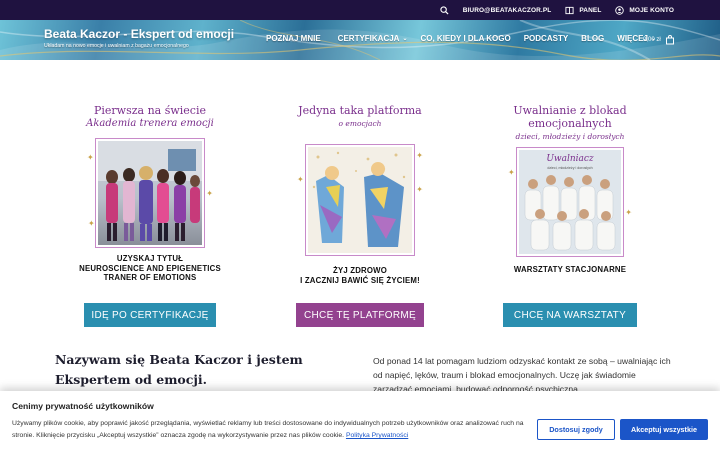 The image size is (720, 450). What do you see at coordinates (360, 110) in the screenshot?
I see `column-heading: Jedyna taka platforma` at bounding box center [360, 110].